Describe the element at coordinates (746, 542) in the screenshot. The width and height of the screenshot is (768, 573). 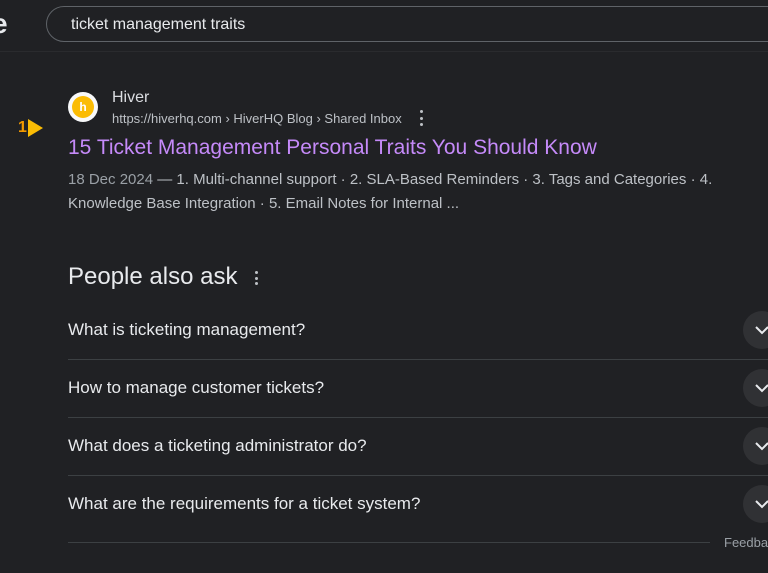
I see `feedback-link: Feedback` at that location.